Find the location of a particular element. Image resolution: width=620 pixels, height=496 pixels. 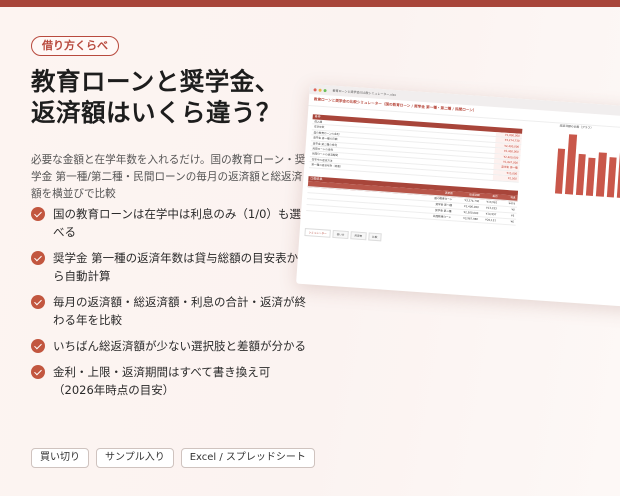

feature-text: 毎月の返済額・総返済額・利息の合計・返済が終わる年を比較 is located at coordinates (179, 311).